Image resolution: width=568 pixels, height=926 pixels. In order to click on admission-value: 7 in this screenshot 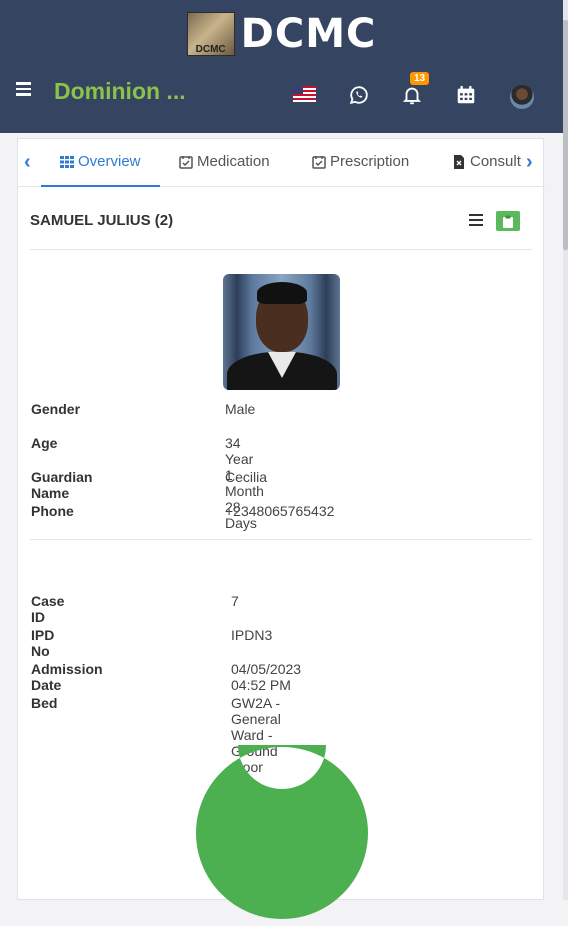, I will do `click(235, 601)`.